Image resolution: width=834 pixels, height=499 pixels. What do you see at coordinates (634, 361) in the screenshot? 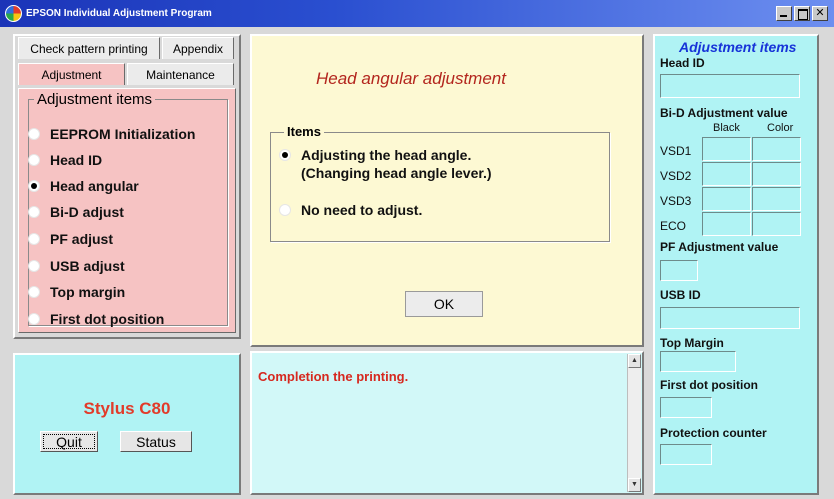
I see `scroll-up-arrow-icon: ▲` at bounding box center [634, 361].